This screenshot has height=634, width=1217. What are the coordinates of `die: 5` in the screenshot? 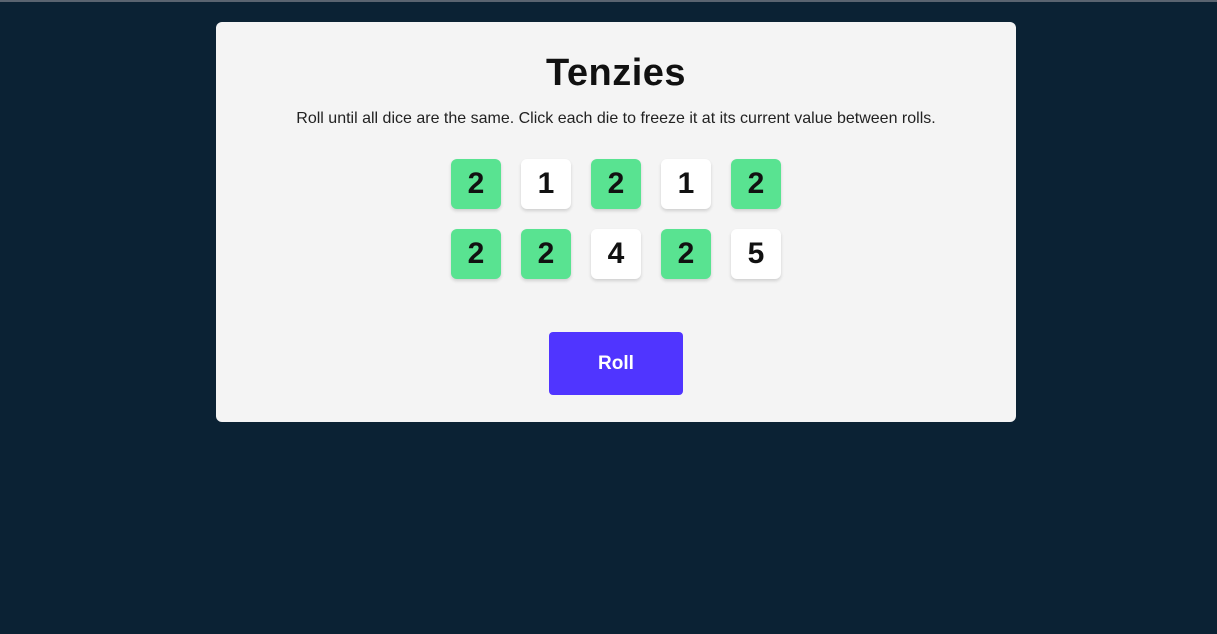 It's located at (756, 254).